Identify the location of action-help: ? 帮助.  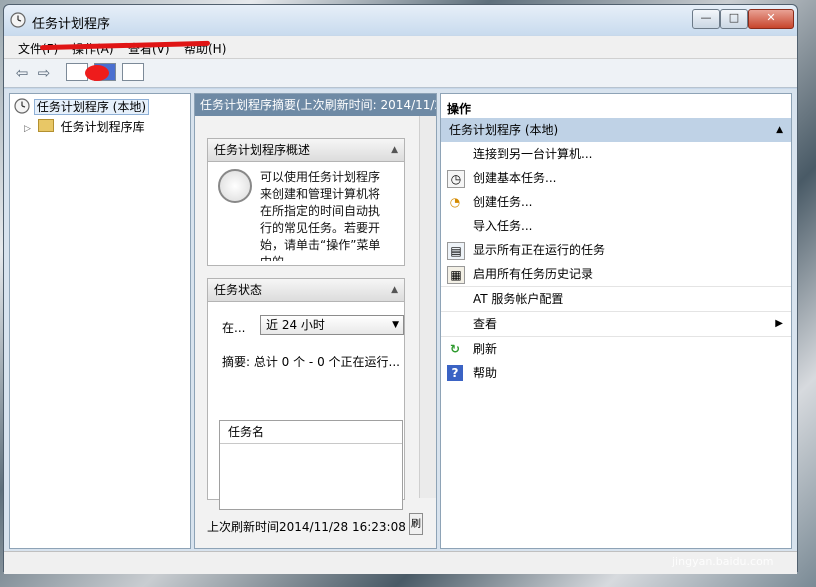
(616, 373).